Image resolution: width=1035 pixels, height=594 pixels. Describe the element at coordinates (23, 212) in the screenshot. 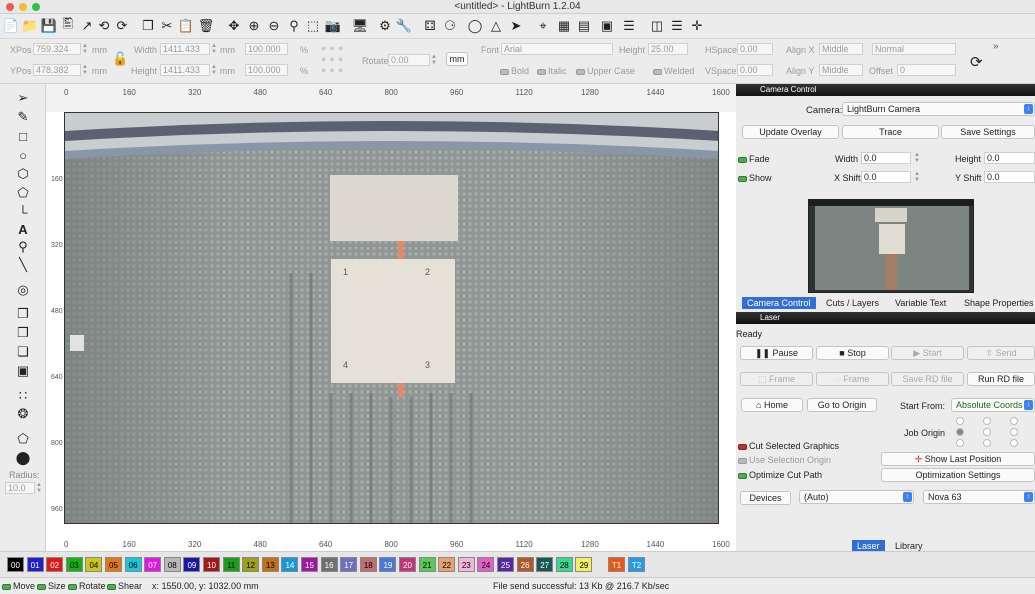

I see `position-laser-icon: └` at that location.